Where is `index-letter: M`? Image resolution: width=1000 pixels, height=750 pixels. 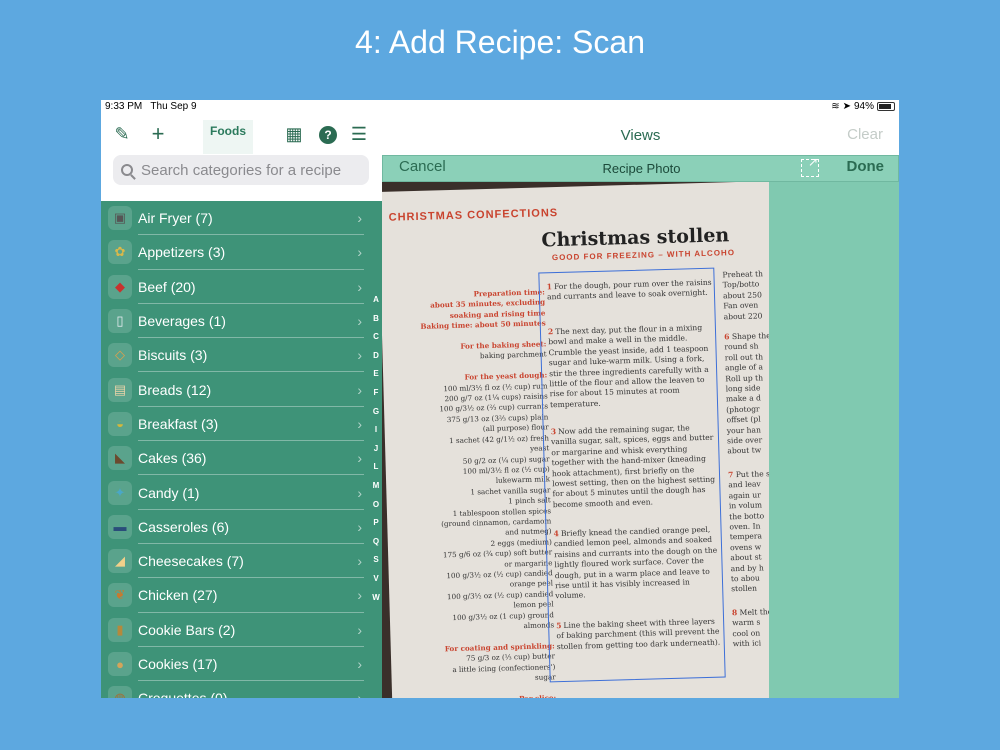
index-letter: M is located at coordinates (376, 490).